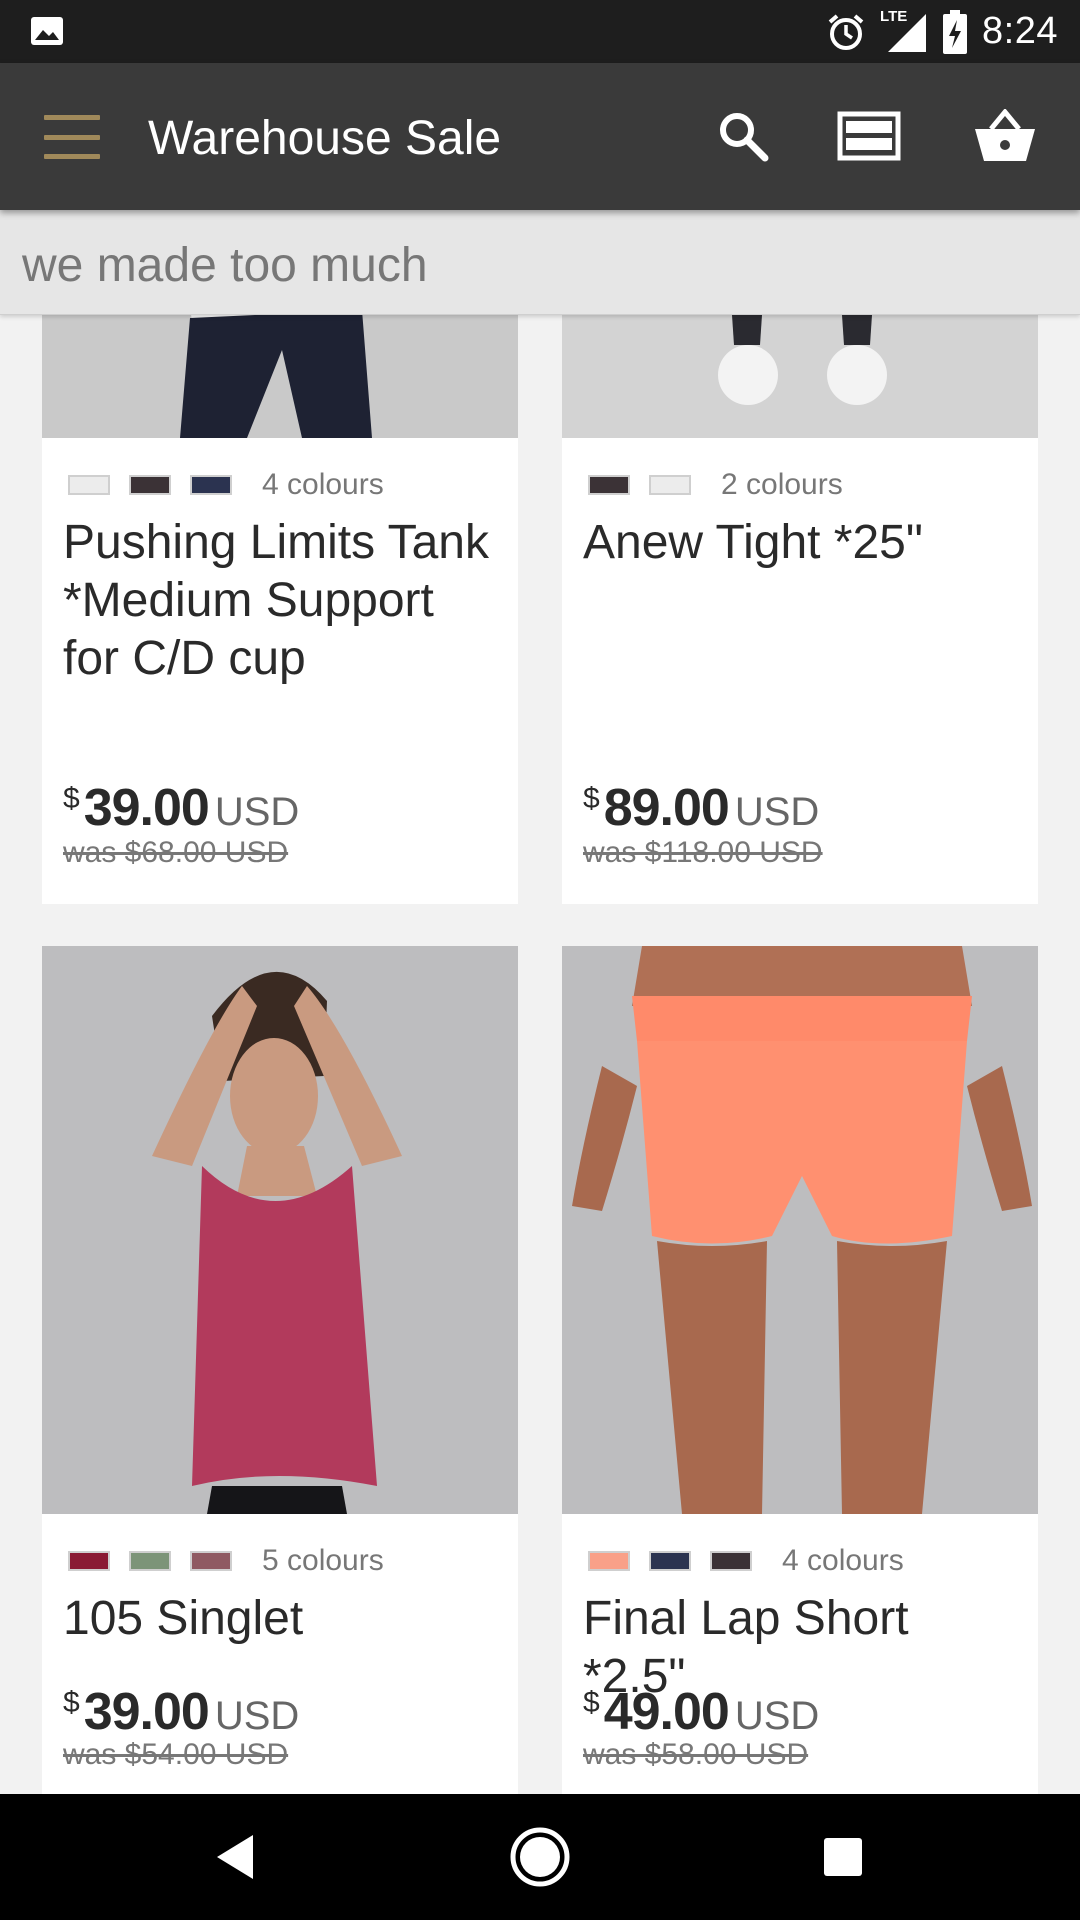 This screenshot has width=1080, height=1920. I want to click on price-amount: 89.00, so click(666, 808).